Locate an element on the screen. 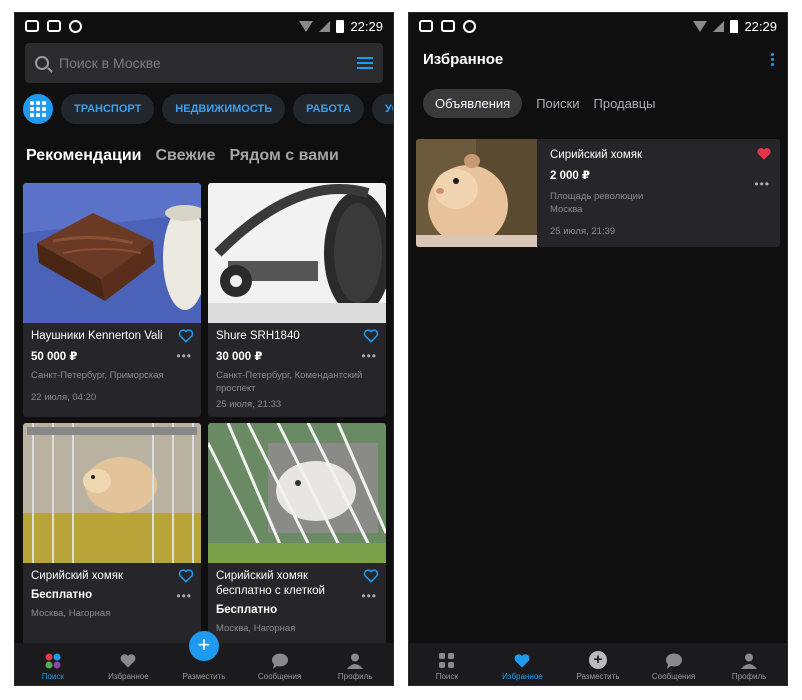 The width and height of the screenshot is (802, 700). more-menu-icon is located at coordinates (773, 60).